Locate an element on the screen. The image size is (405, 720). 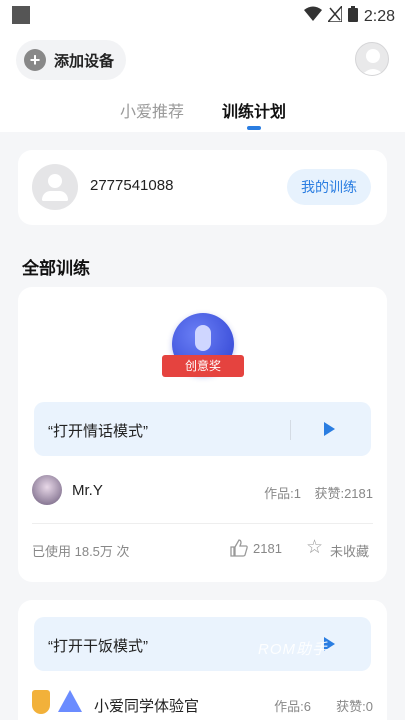
command-text: “打开情话模式” is located at coordinates (98, 431).